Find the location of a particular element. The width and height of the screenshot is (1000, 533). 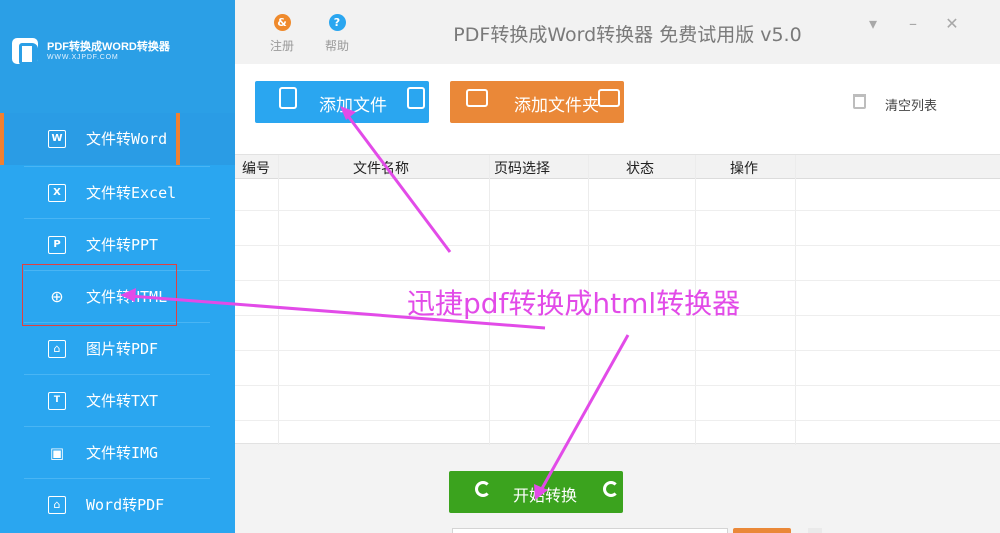

column-header-page-range: 页码选择 is located at coordinates (522, 169).